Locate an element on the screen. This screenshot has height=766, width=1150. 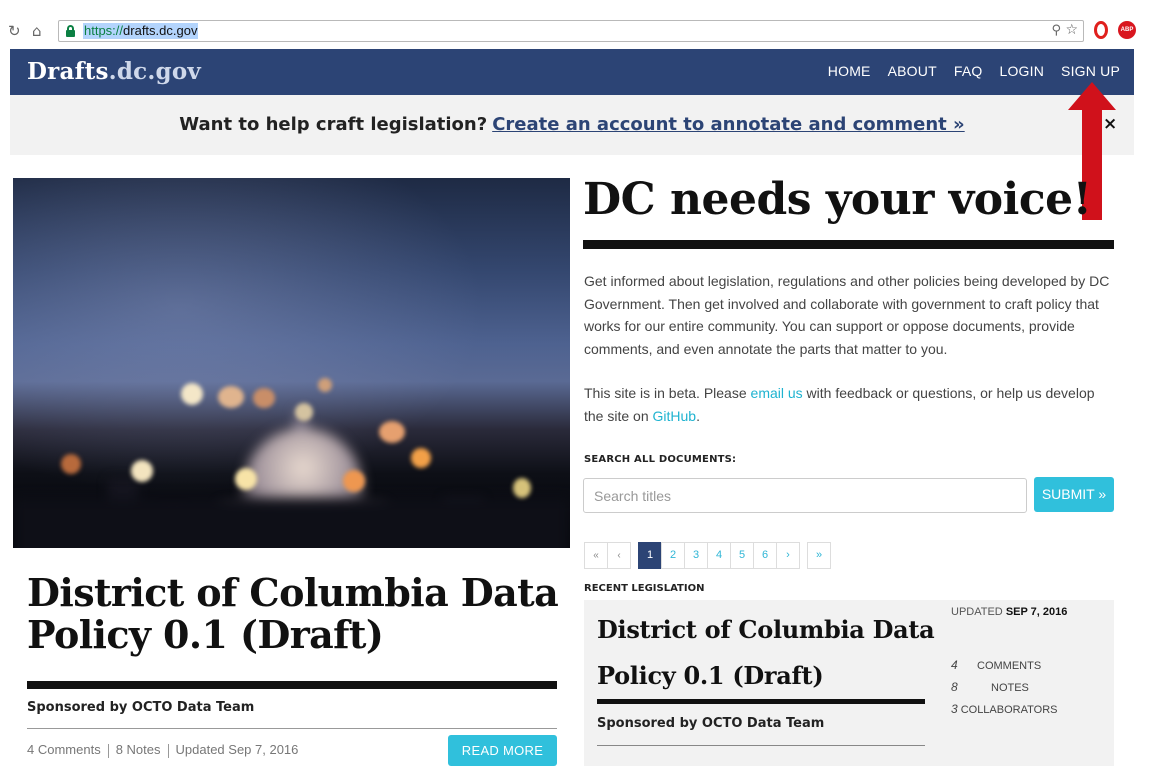
browser-toolbar: ↻ ⌂ https://drafts.dc.gov ⚲ ☆ ABP is located at coordinates (575, 23).